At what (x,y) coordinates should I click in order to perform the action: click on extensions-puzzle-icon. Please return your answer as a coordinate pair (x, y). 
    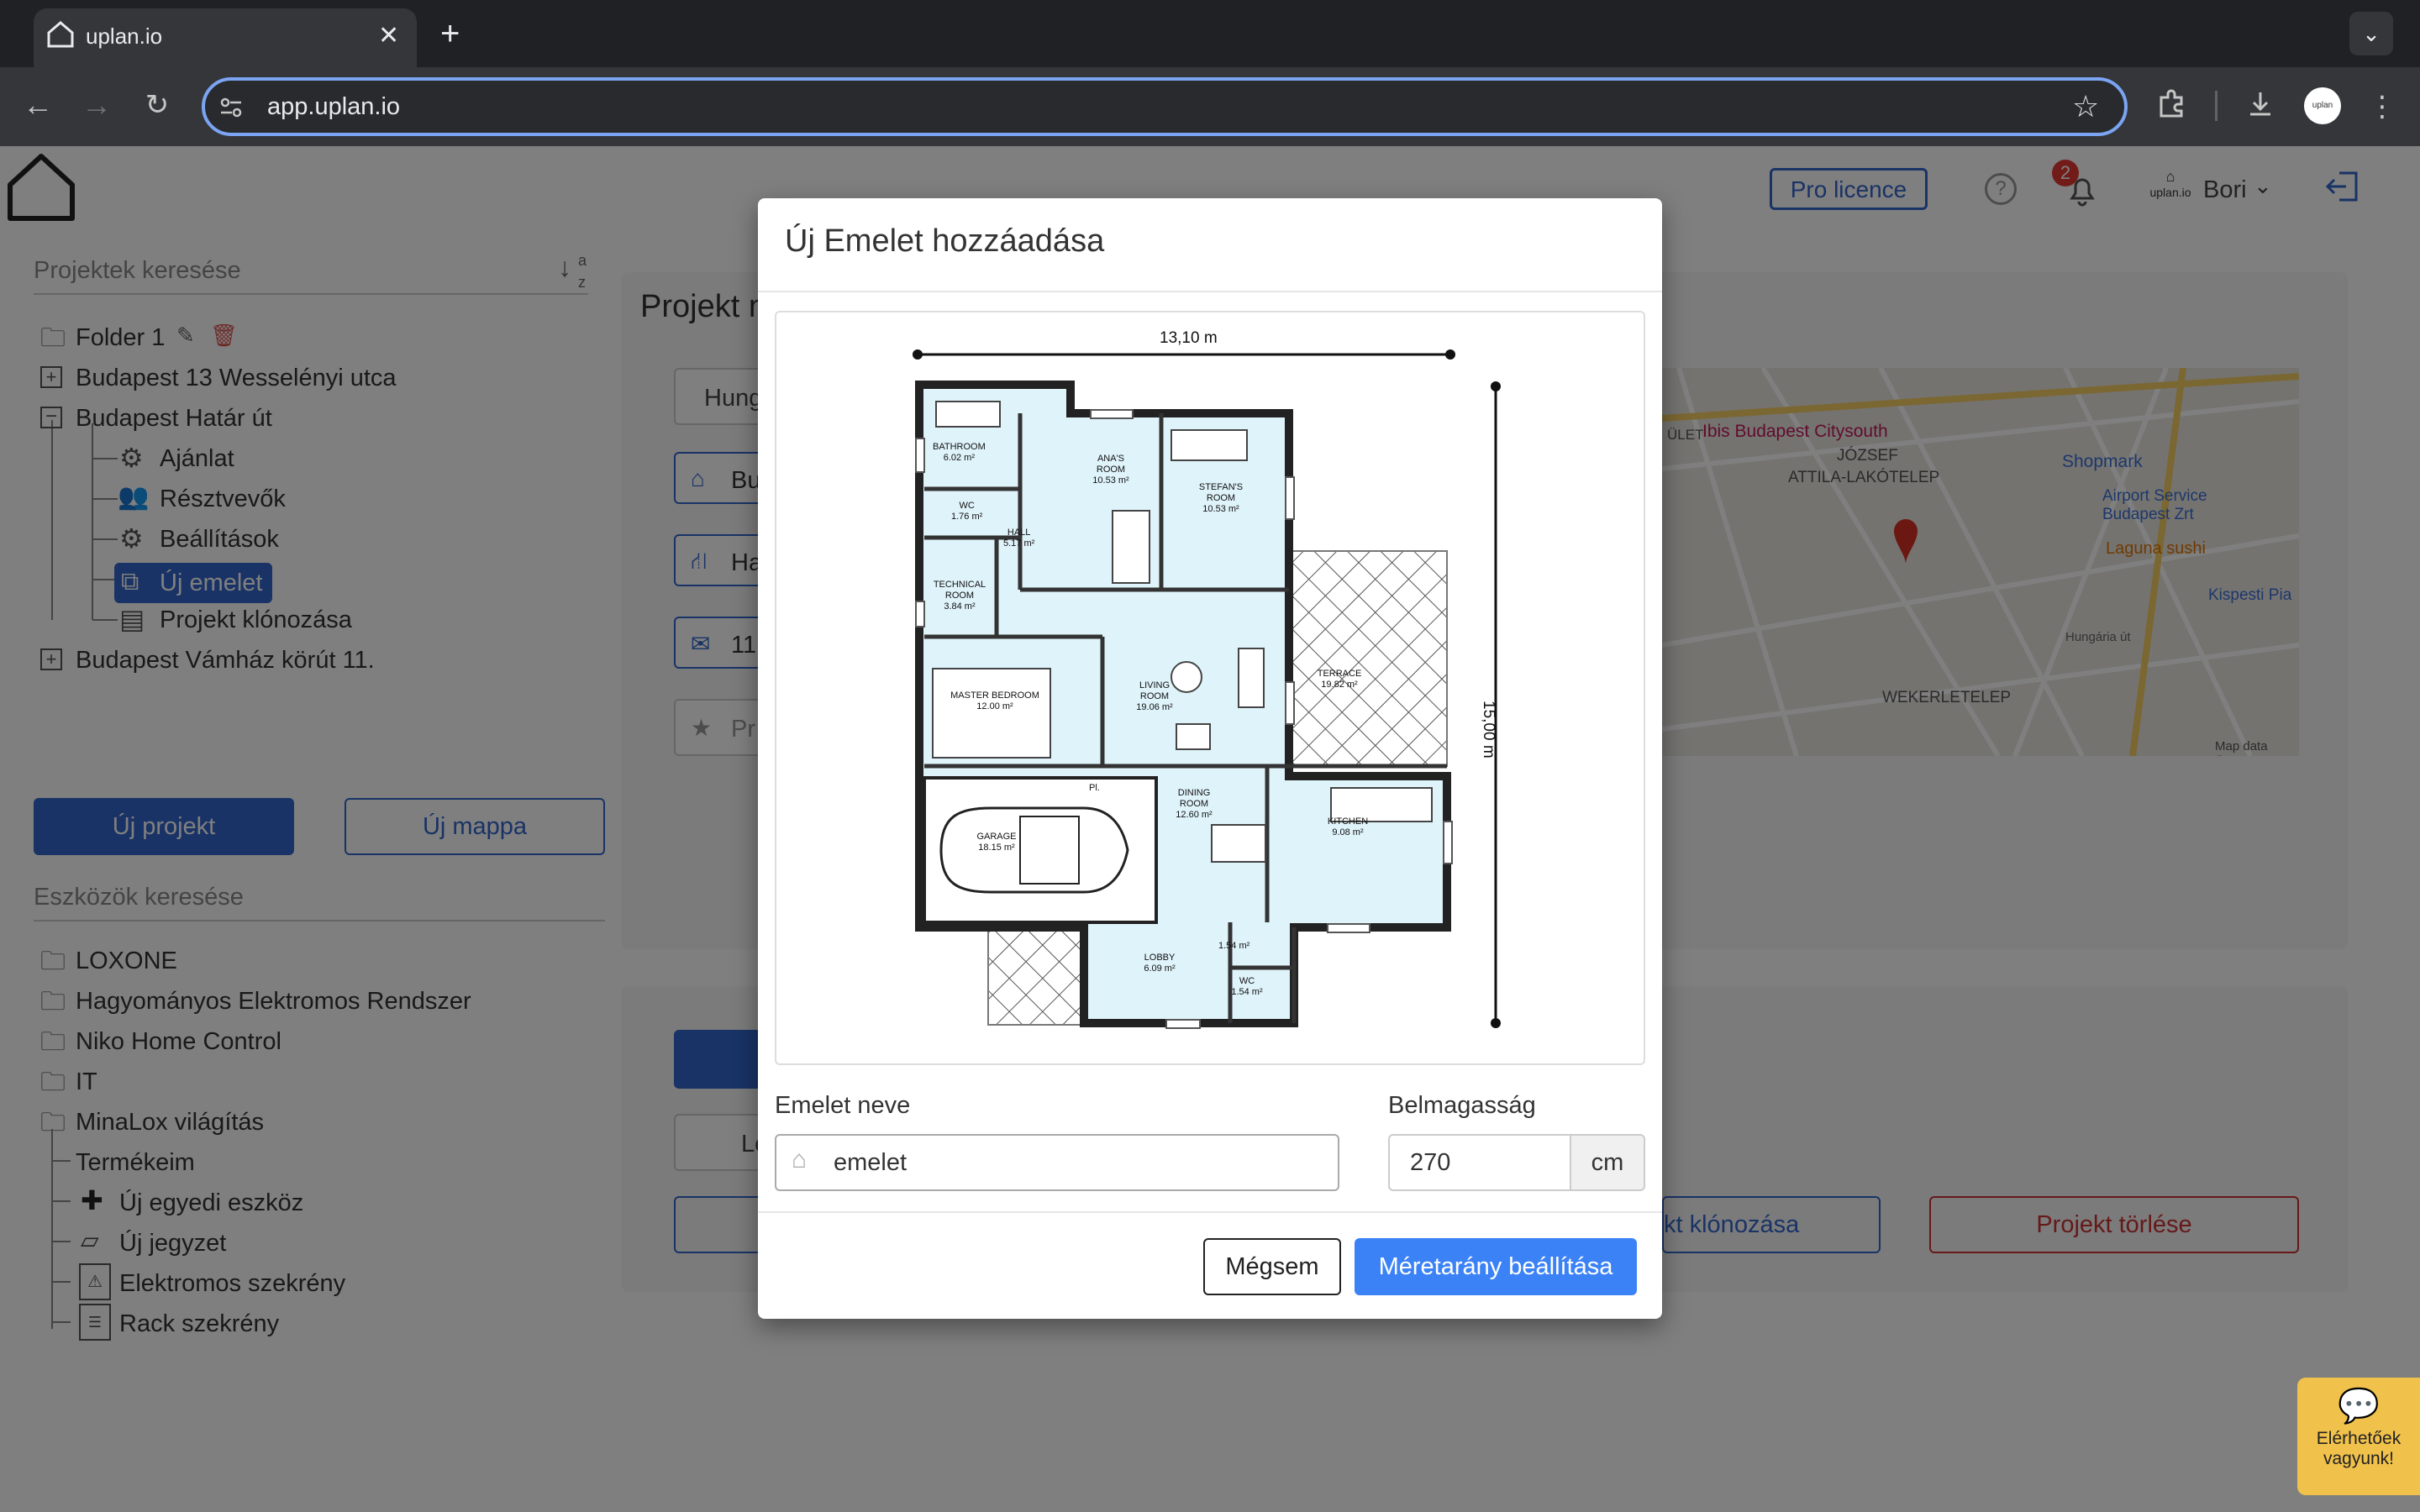
    Looking at the image, I should click on (2171, 104).